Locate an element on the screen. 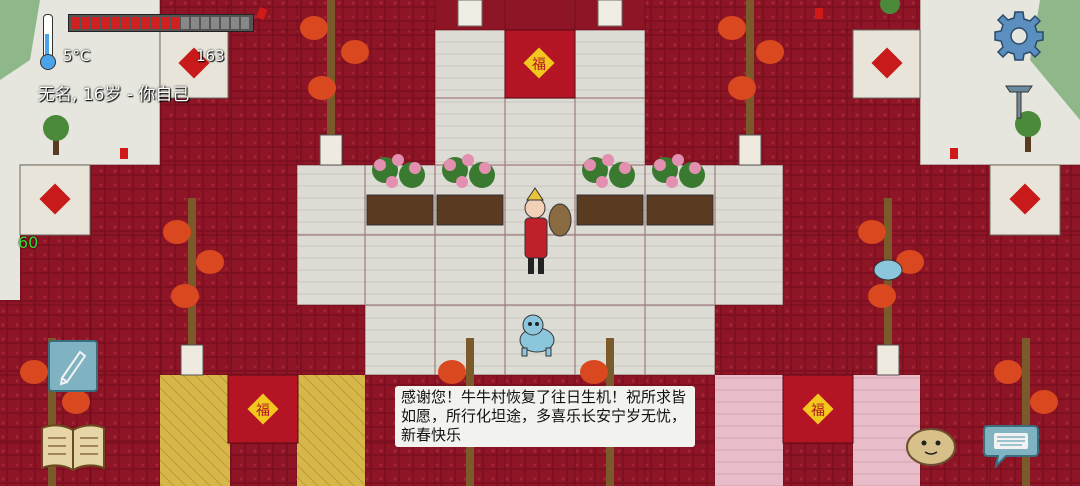 The image size is (1080, 486). temperature-label: 5°C is located at coordinates (77, 56).